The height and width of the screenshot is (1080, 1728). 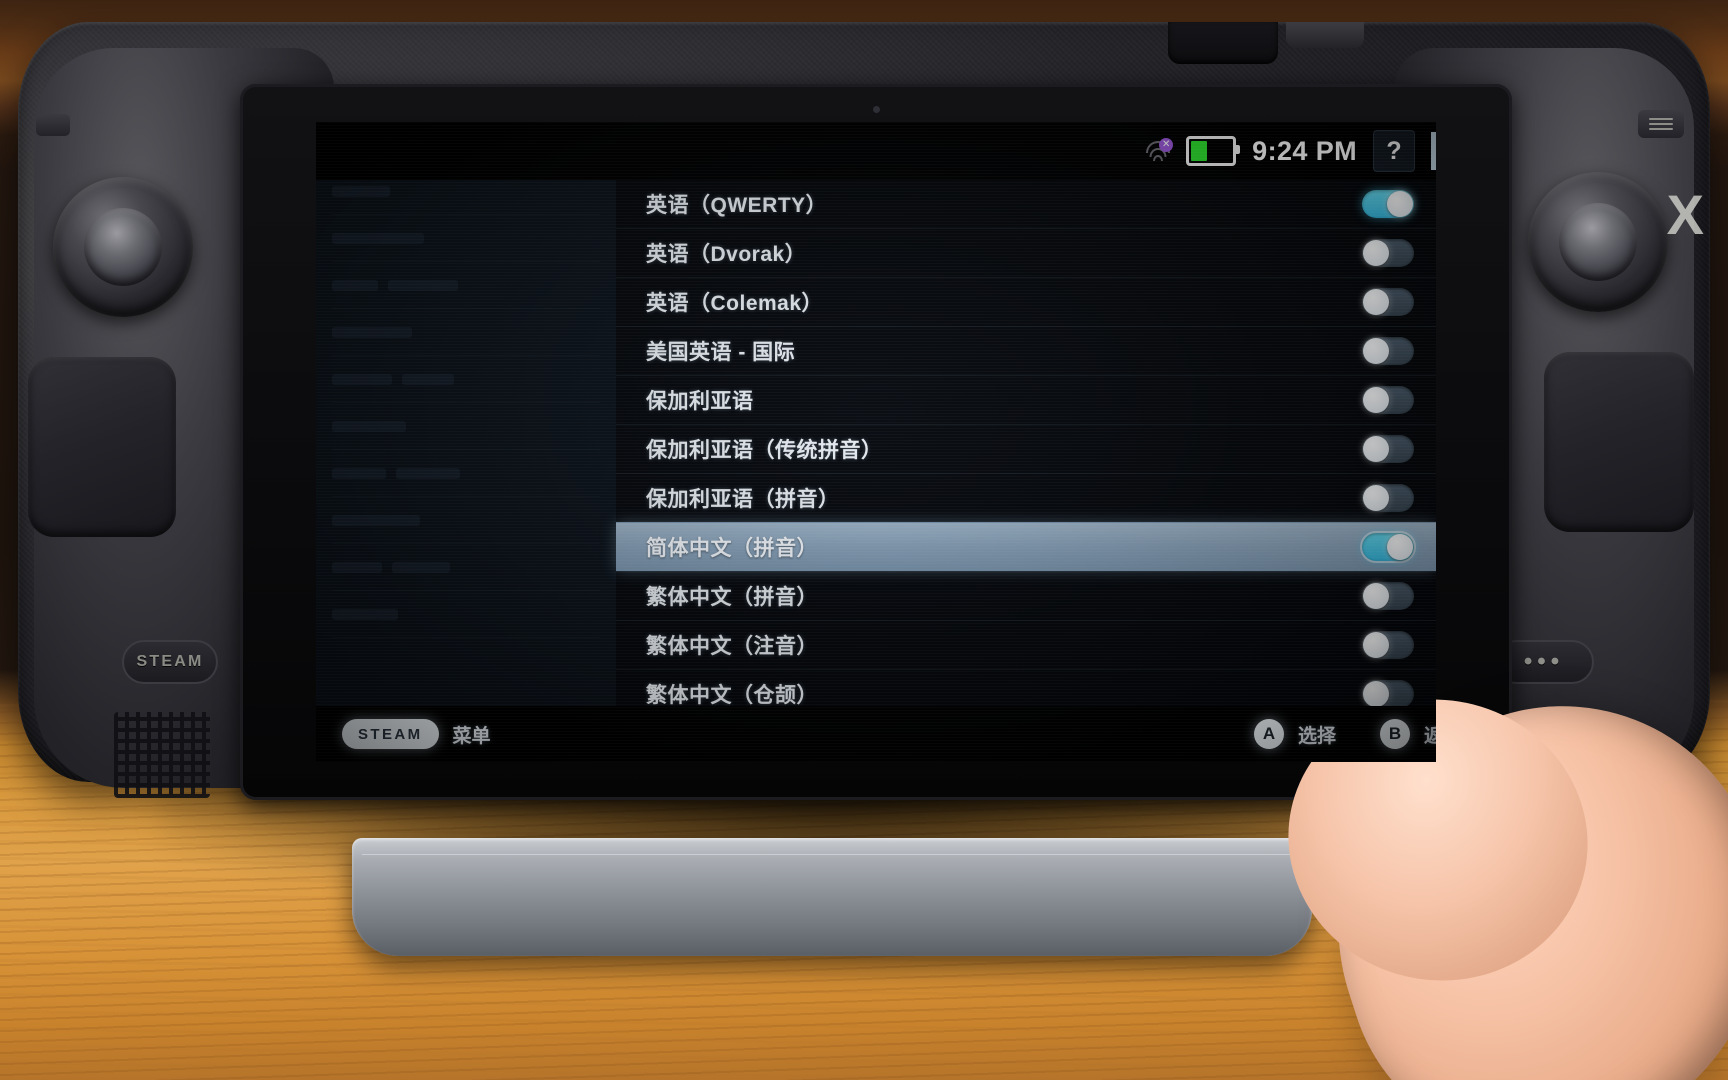 I want to click on layout-row-label: 英语（Colemak）, so click(x=735, y=303).